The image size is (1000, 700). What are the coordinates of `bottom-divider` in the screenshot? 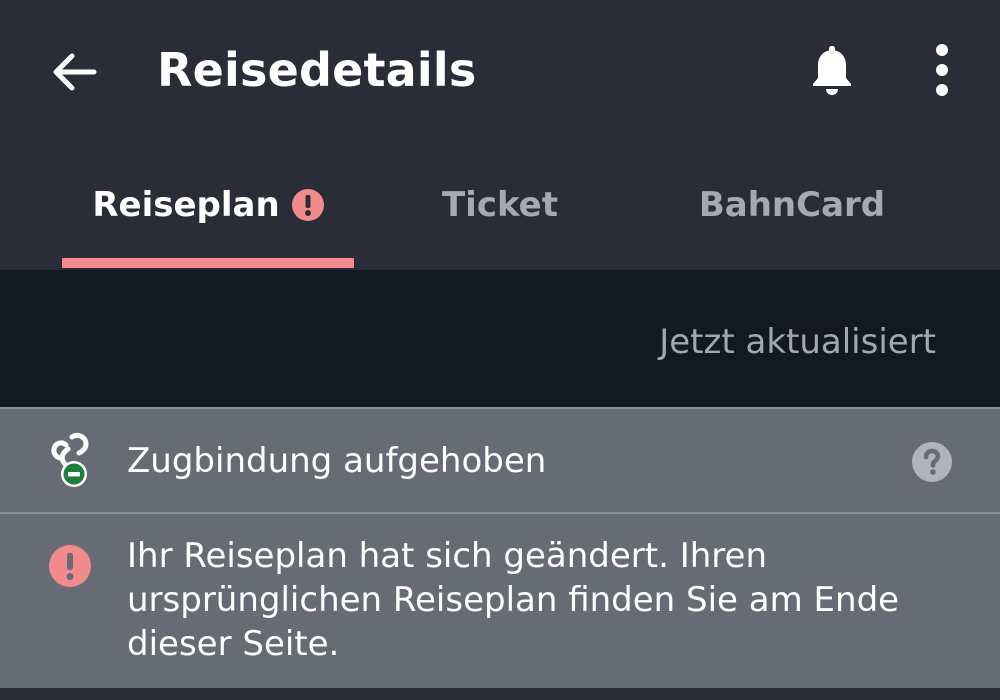 It's located at (500, 694).